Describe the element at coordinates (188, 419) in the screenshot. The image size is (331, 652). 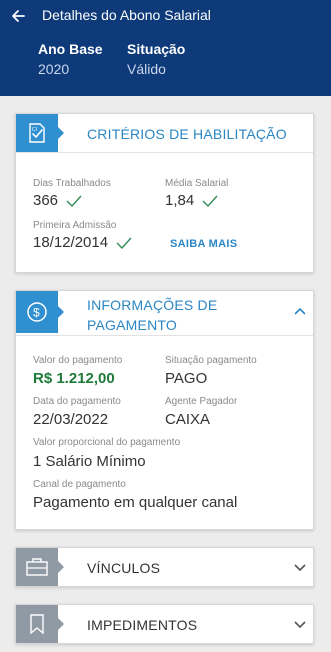
I see `agente-value: CAIXA` at that location.